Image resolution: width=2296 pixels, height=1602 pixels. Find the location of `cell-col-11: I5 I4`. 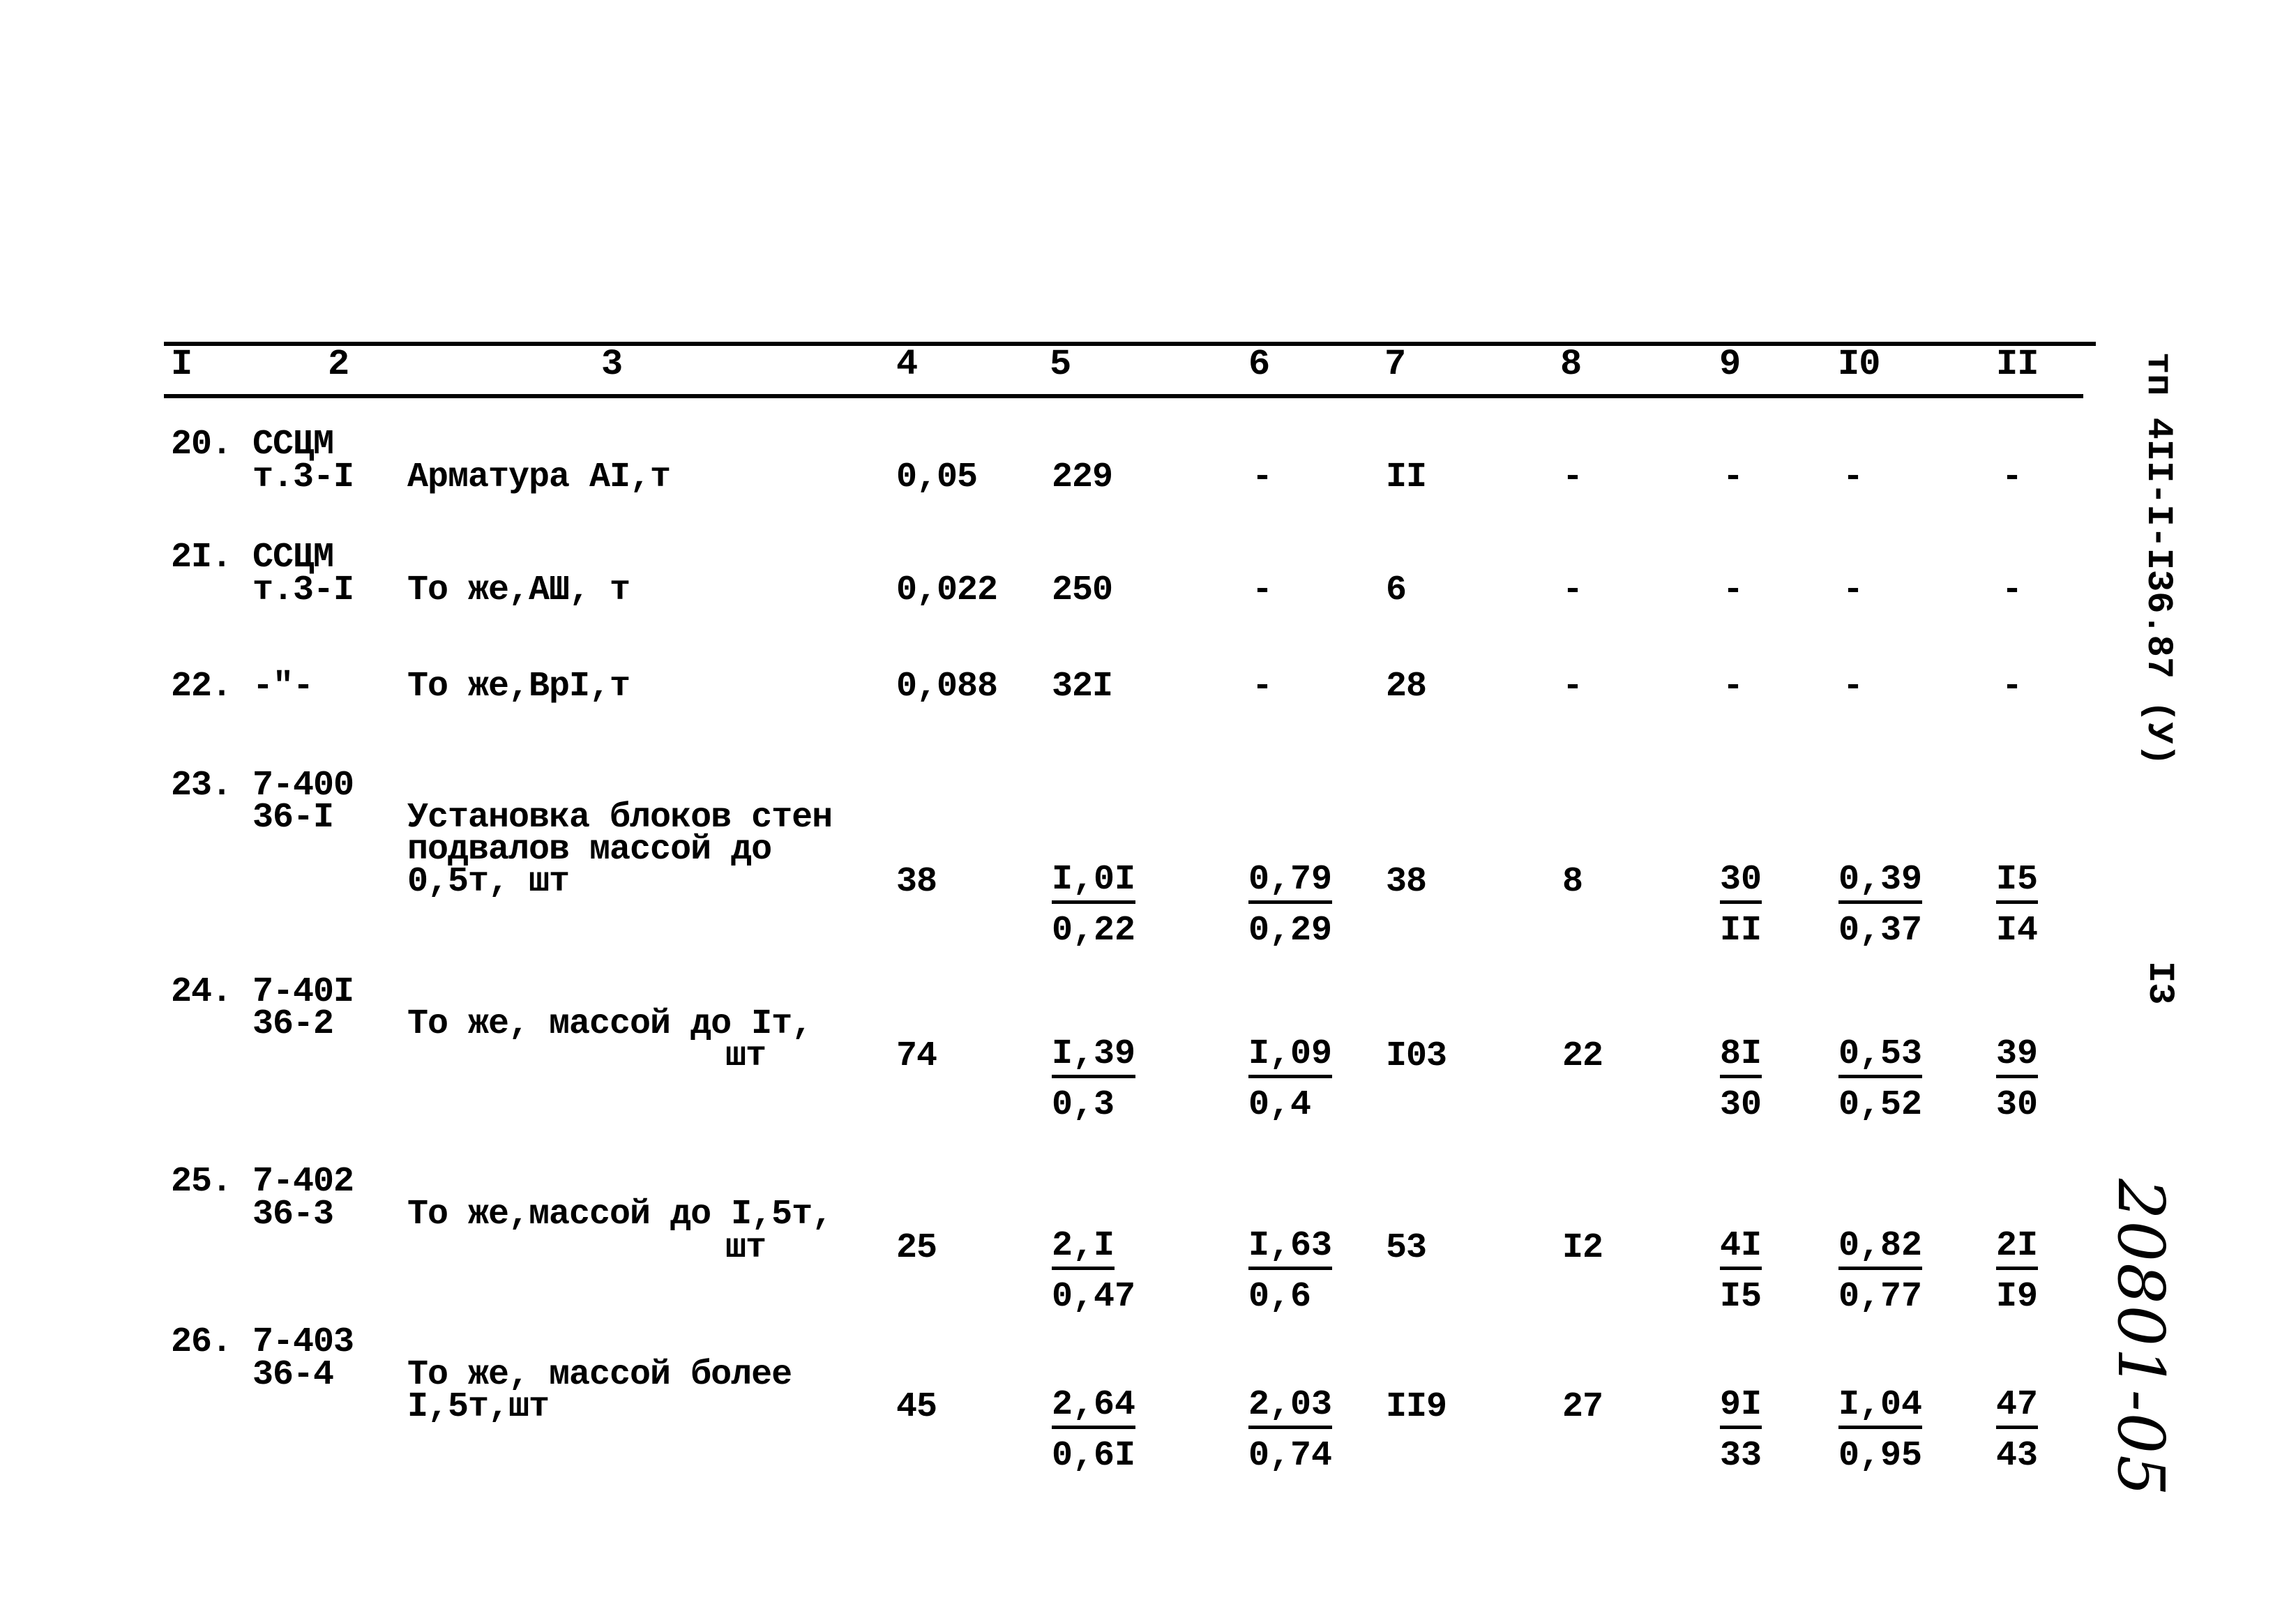

cell-col-11: I5 I4 is located at coordinates (2017, 907).